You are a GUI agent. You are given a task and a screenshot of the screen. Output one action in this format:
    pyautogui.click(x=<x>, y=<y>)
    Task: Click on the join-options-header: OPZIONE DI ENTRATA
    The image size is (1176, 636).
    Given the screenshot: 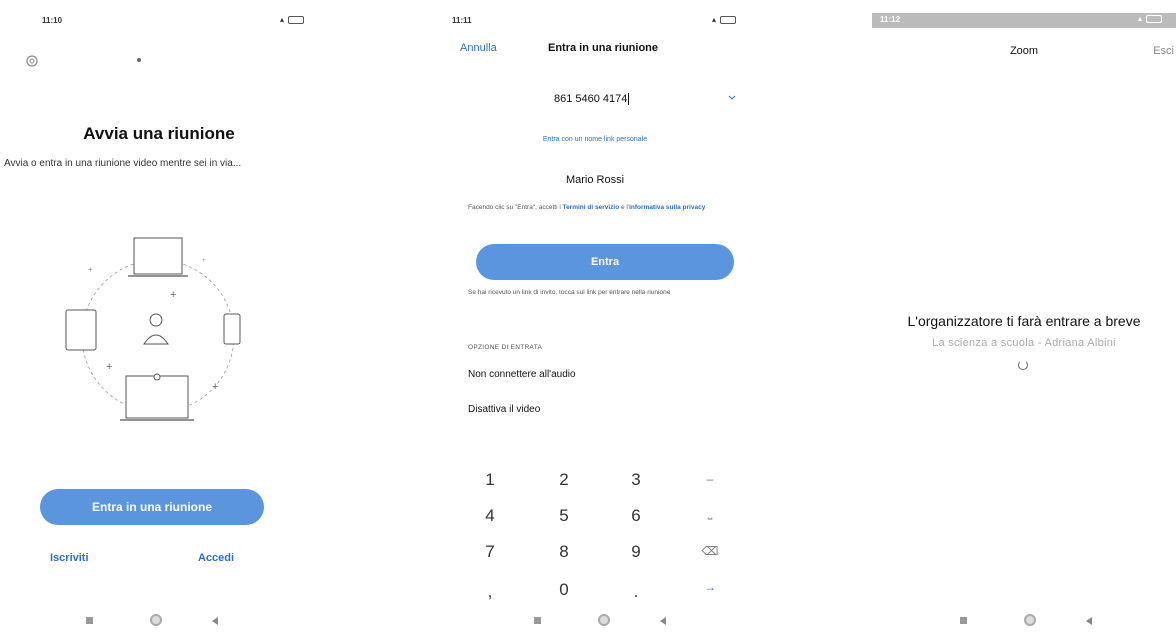 What is the action you would take?
    pyautogui.click(x=505, y=347)
    